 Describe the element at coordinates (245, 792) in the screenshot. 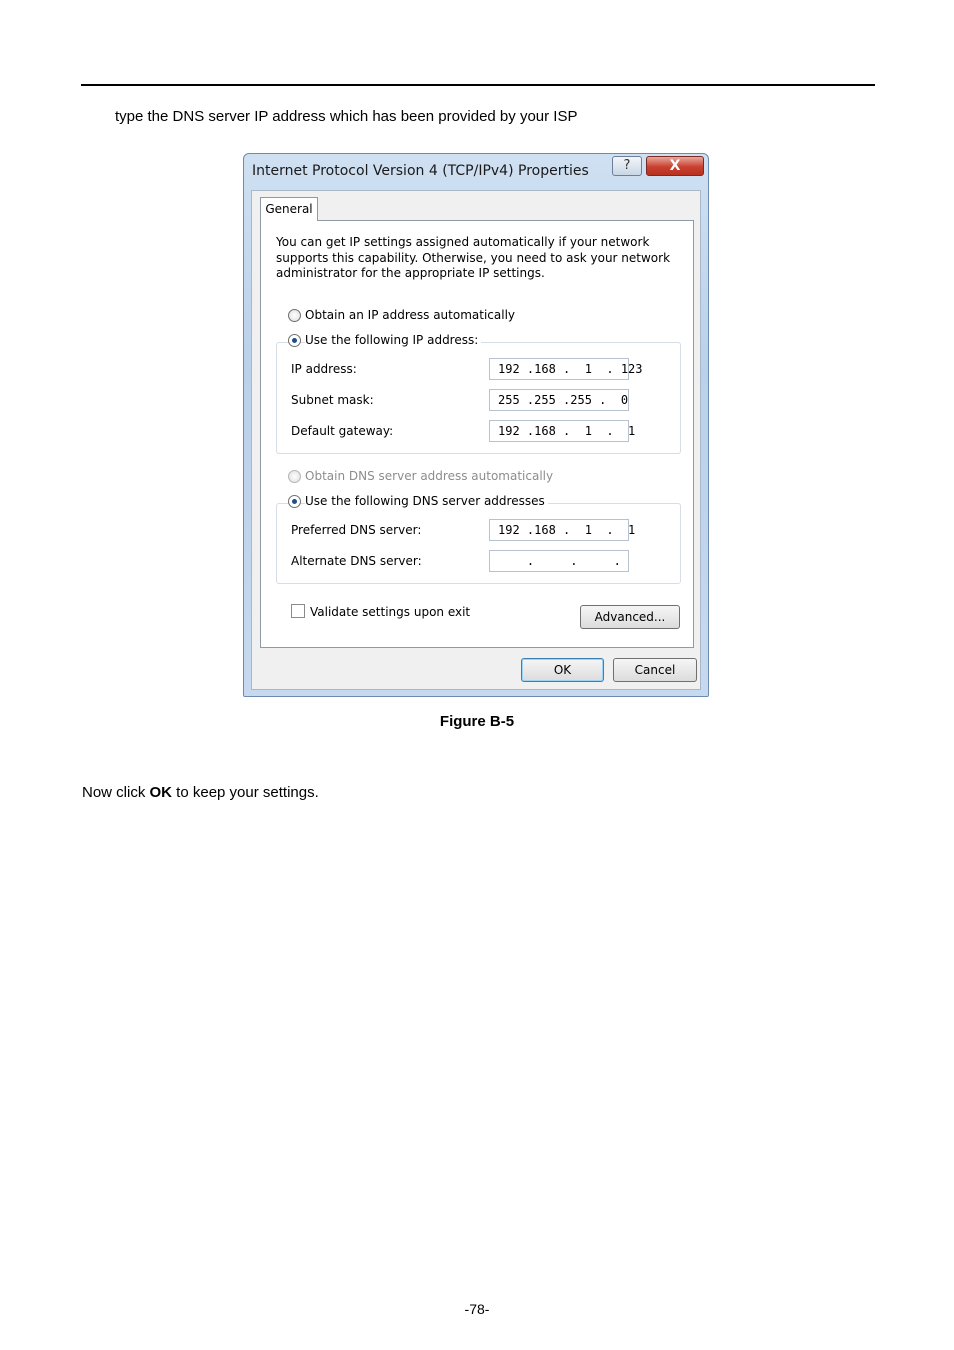

I see `body-text-suffix: to keep your settings.` at that location.